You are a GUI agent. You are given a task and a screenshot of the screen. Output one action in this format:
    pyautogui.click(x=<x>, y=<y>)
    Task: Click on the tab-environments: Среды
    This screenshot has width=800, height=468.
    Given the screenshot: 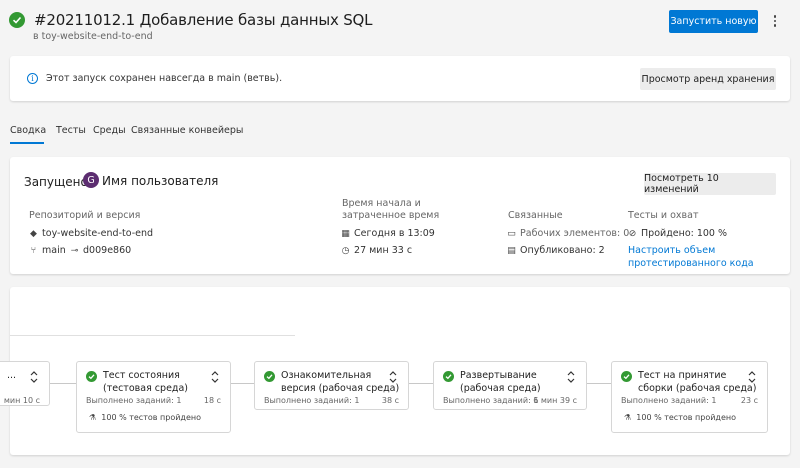 What is the action you would take?
    pyautogui.click(x=109, y=130)
    